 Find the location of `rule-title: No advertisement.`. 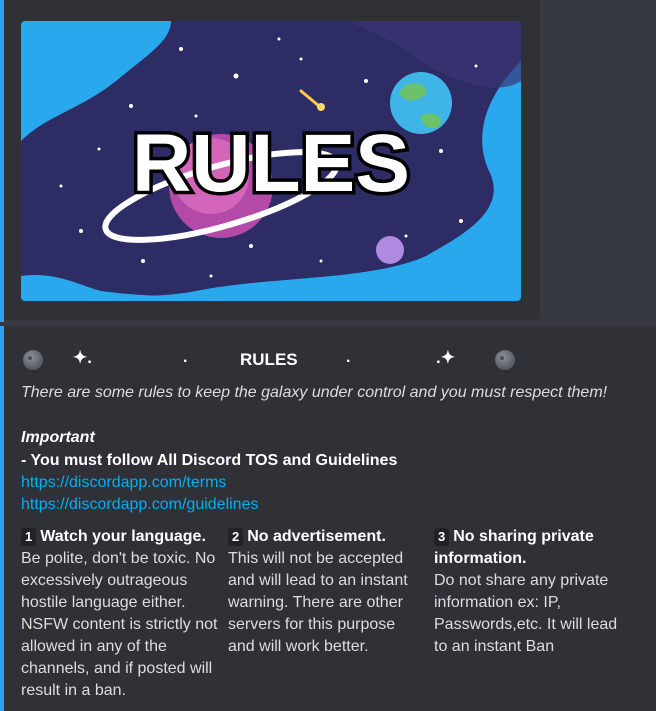

rule-title: No advertisement. is located at coordinates (316, 536).